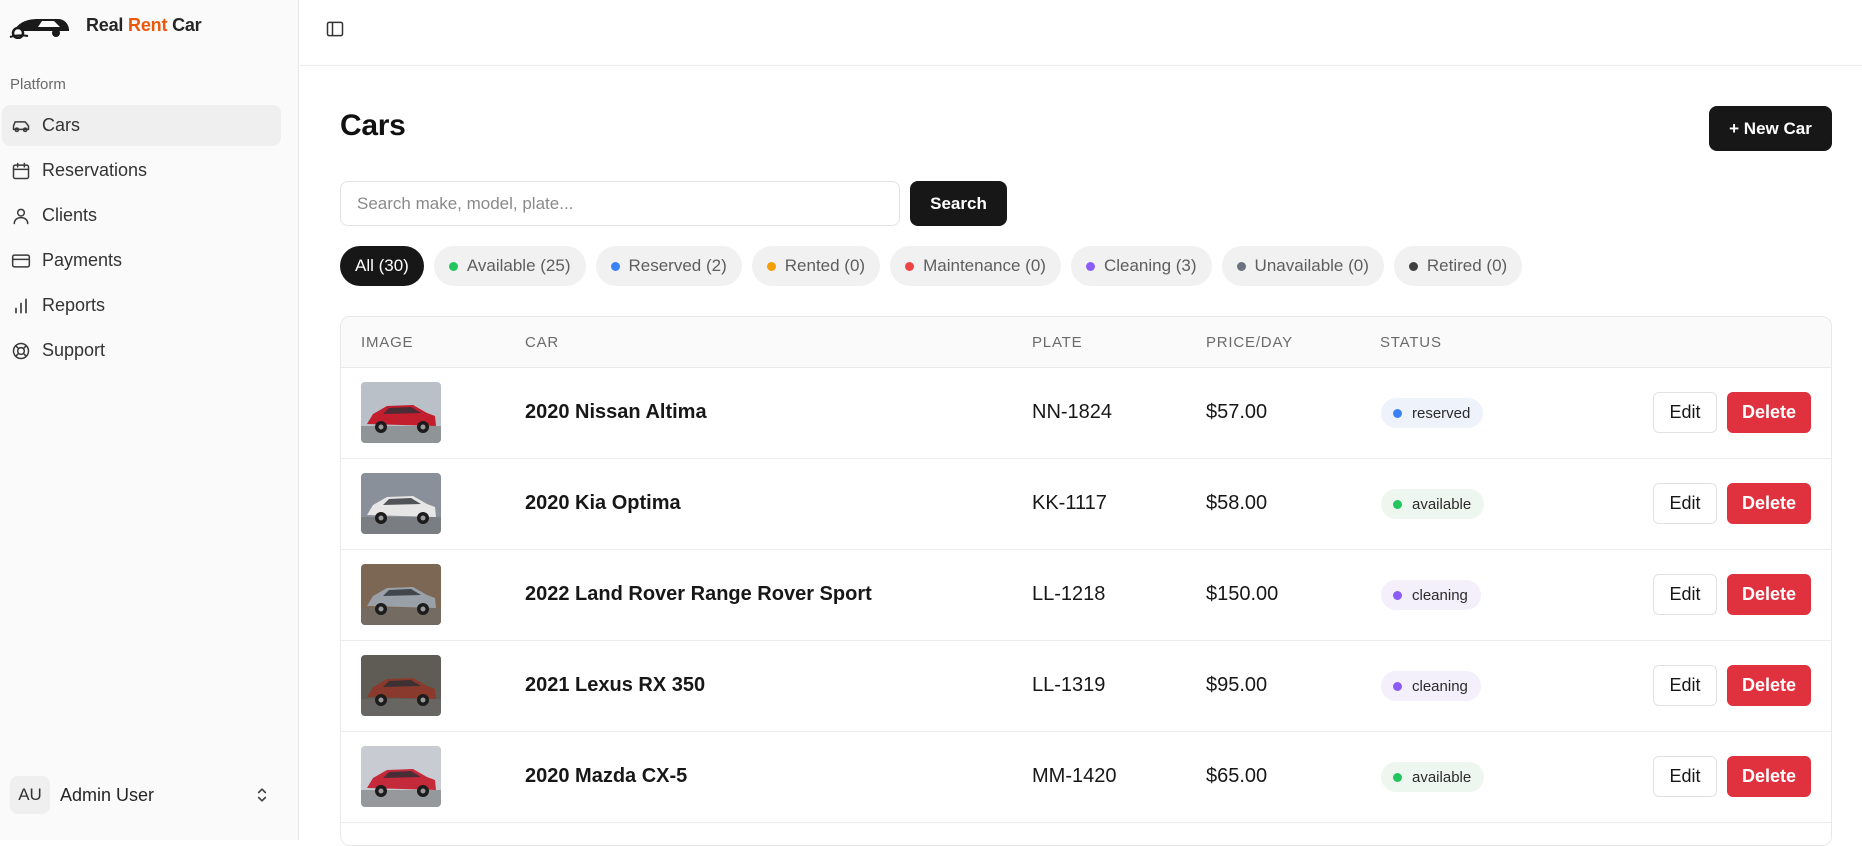  I want to click on sidebar-item-label: Support, so click(74, 350).